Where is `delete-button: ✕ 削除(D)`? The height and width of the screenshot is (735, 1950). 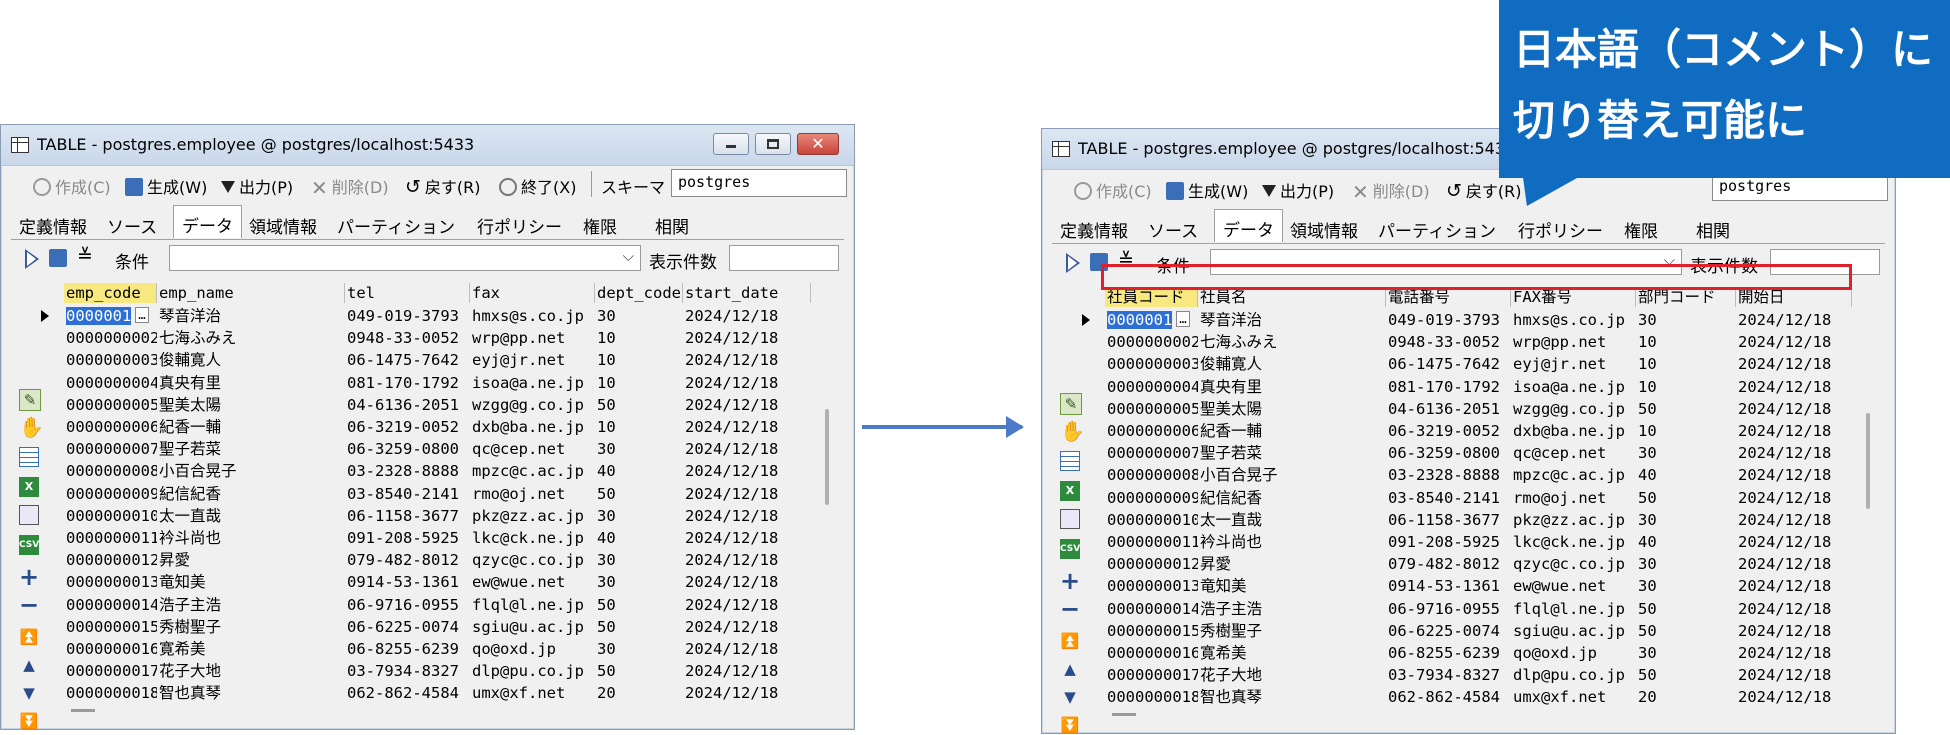
delete-button: ✕ 削除(D) is located at coordinates (350, 187).